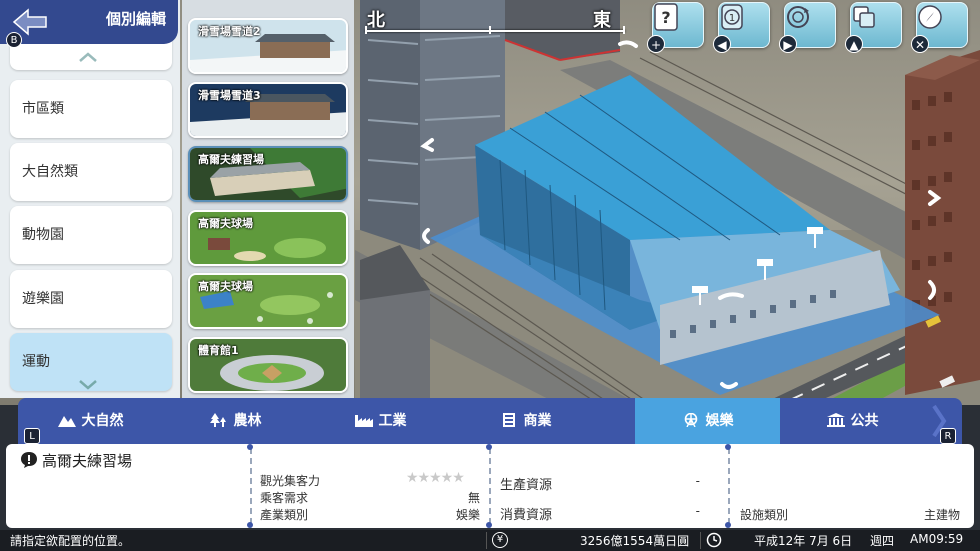  What do you see at coordinates (229, 31) in the screenshot?
I see `thumbnail-label: 滑雪場雪道2` at bounding box center [229, 31].